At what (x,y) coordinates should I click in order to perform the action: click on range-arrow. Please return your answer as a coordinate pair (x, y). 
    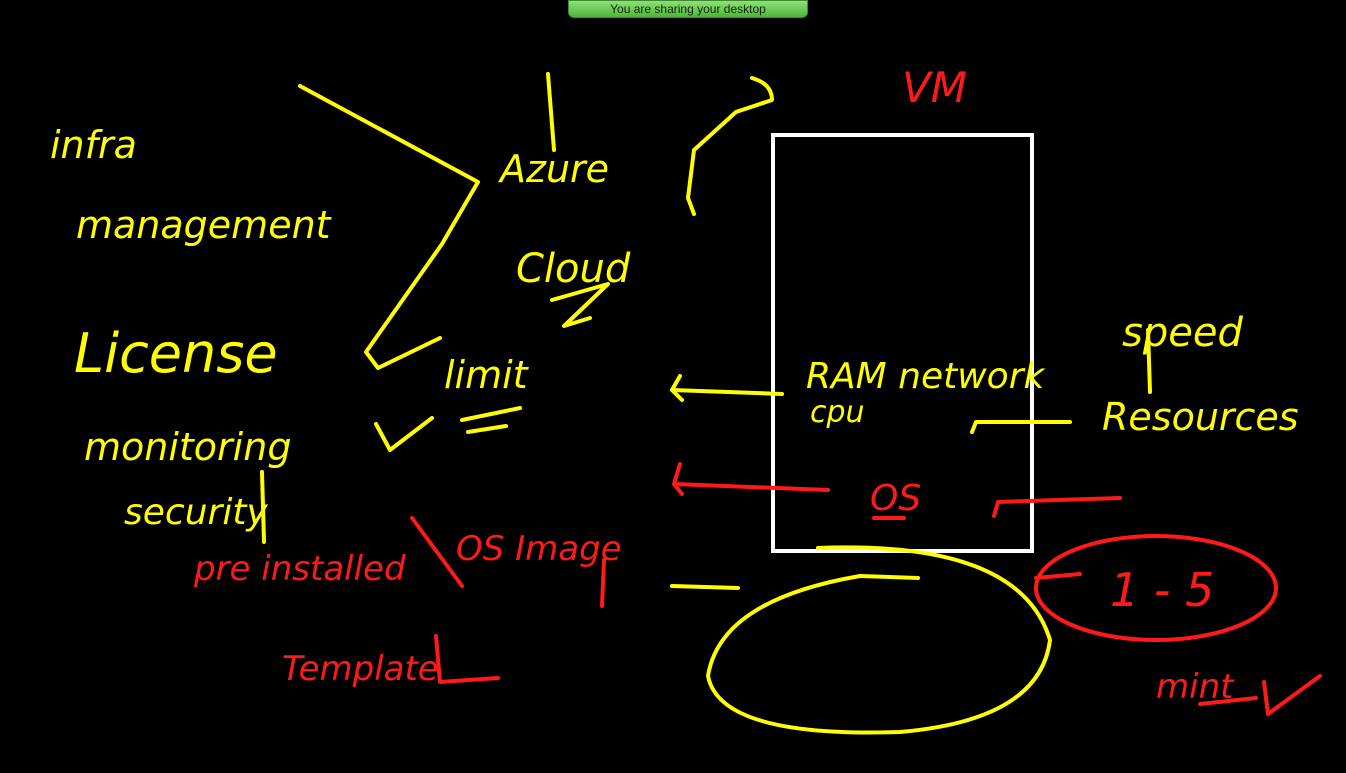
    Looking at the image, I should click on (1058, 576).